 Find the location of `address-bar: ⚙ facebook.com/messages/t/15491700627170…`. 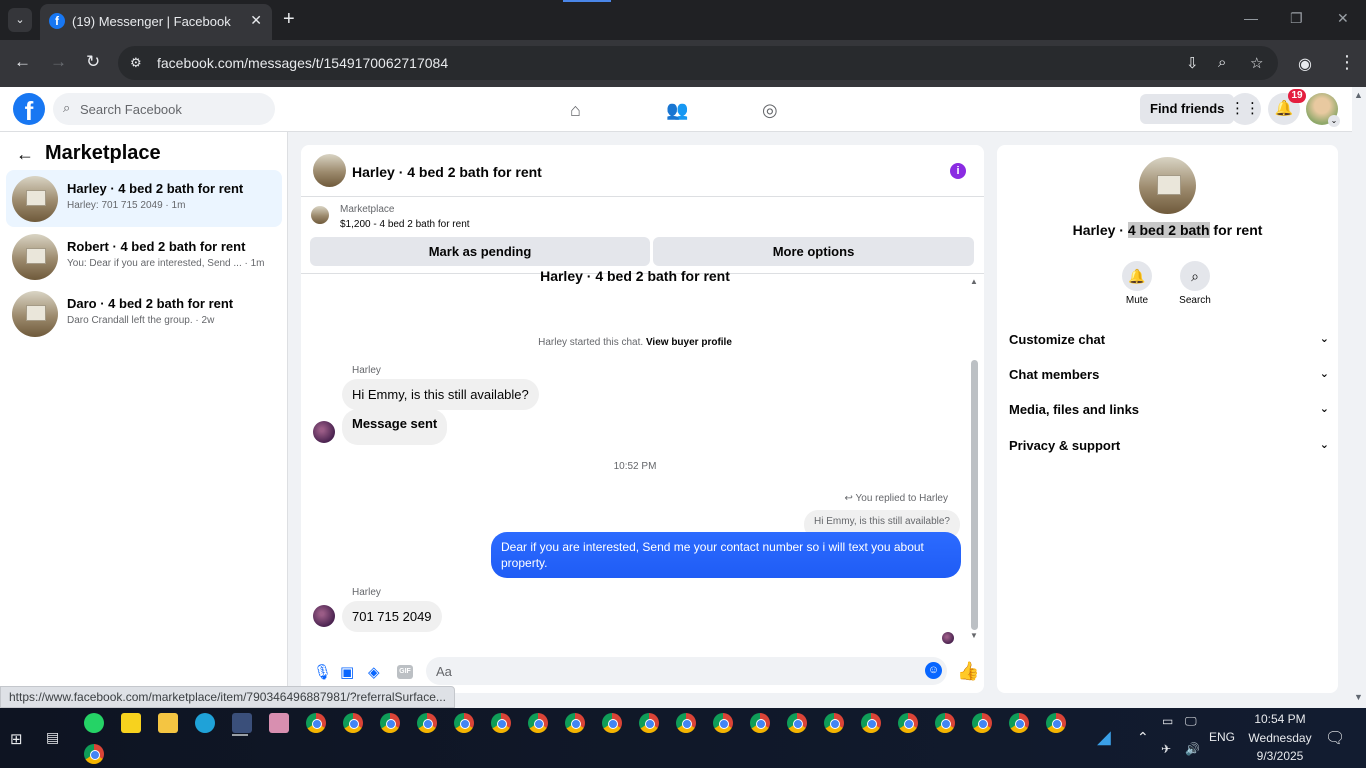

address-bar: ⚙ facebook.com/messages/t/15491700627170… is located at coordinates (698, 63).